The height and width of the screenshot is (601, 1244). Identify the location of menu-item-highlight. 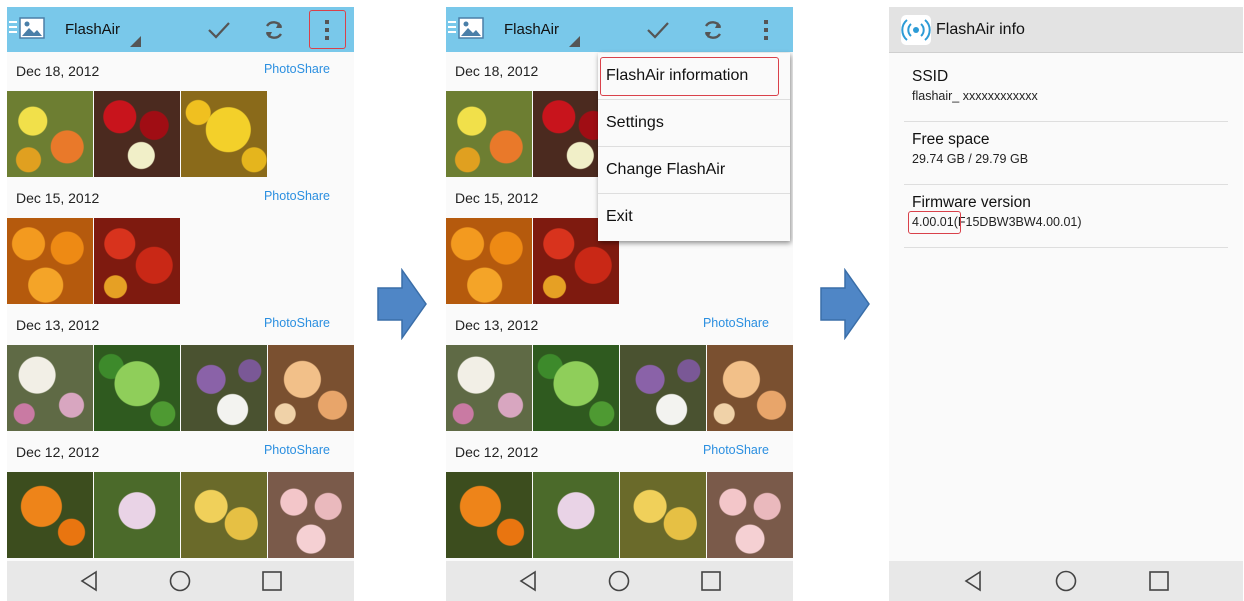
(689, 76).